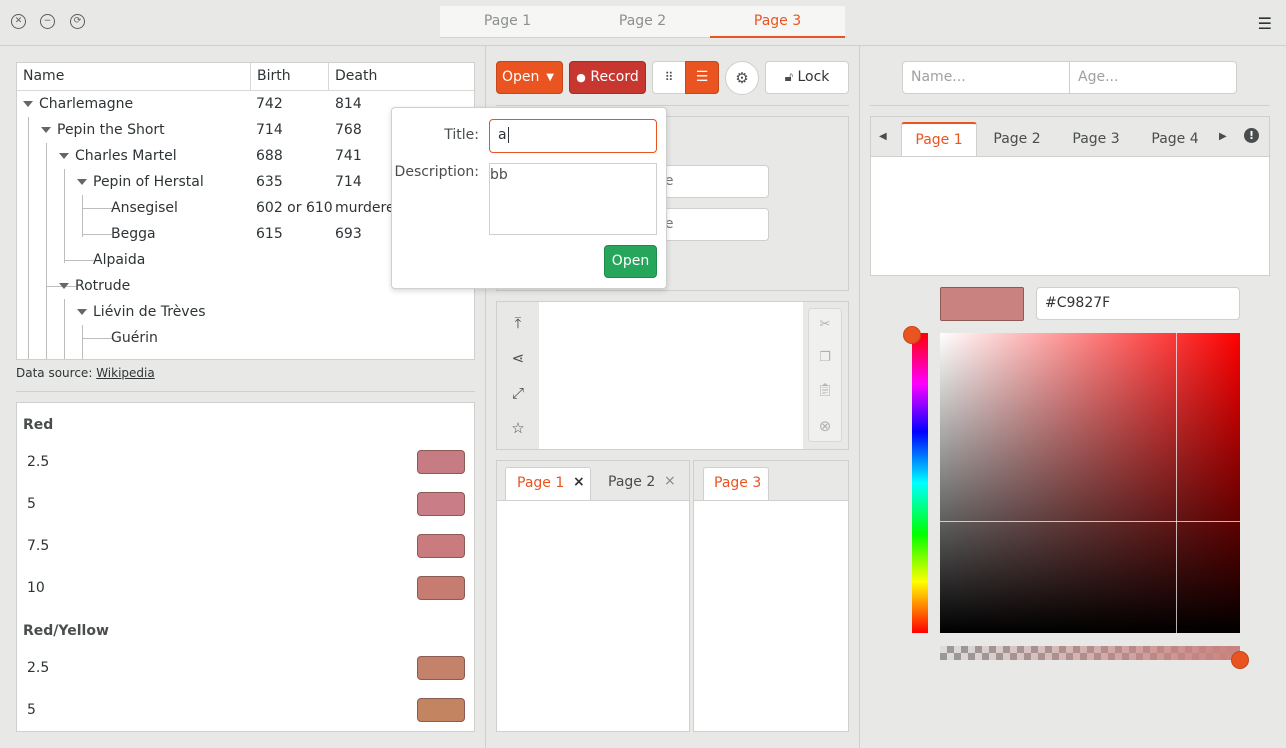 This screenshot has height=748, width=1286. I want to click on grid-icon: ⠿, so click(669, 77).